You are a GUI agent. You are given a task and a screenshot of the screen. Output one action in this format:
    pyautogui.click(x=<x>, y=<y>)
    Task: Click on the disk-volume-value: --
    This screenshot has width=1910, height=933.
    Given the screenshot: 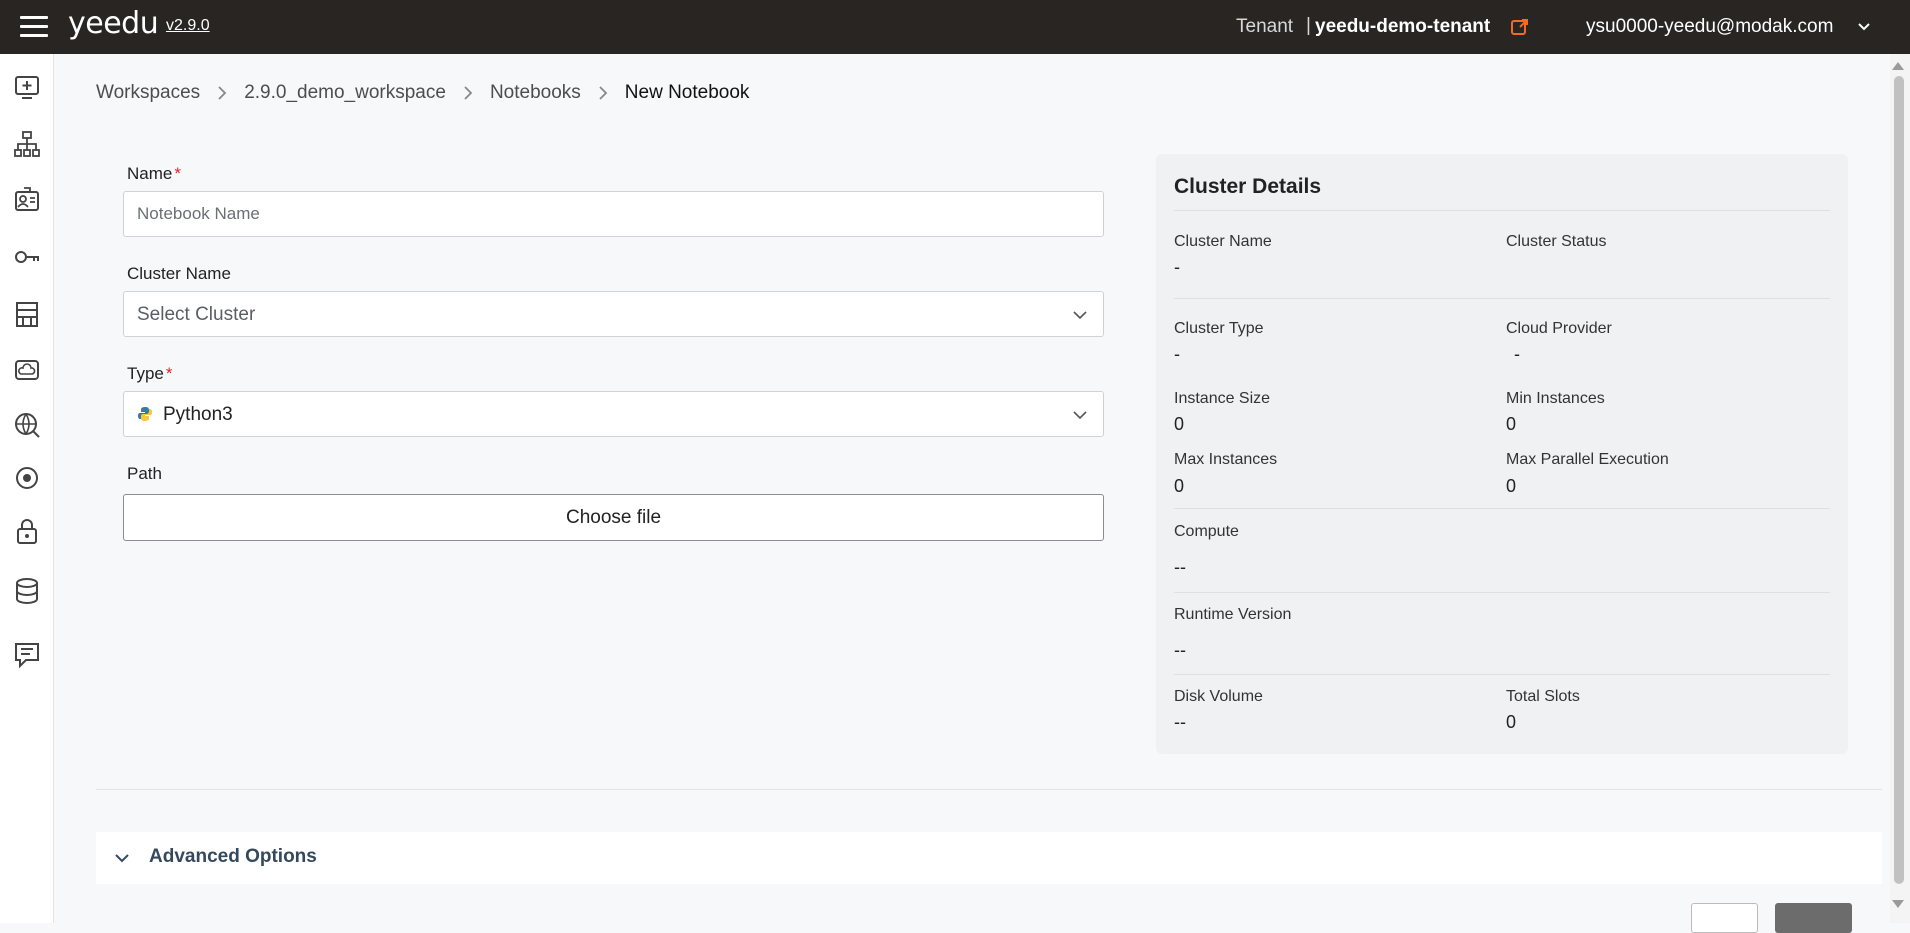 What is the action you would take?
    pyautogui.click(x=1180, y=722)
    